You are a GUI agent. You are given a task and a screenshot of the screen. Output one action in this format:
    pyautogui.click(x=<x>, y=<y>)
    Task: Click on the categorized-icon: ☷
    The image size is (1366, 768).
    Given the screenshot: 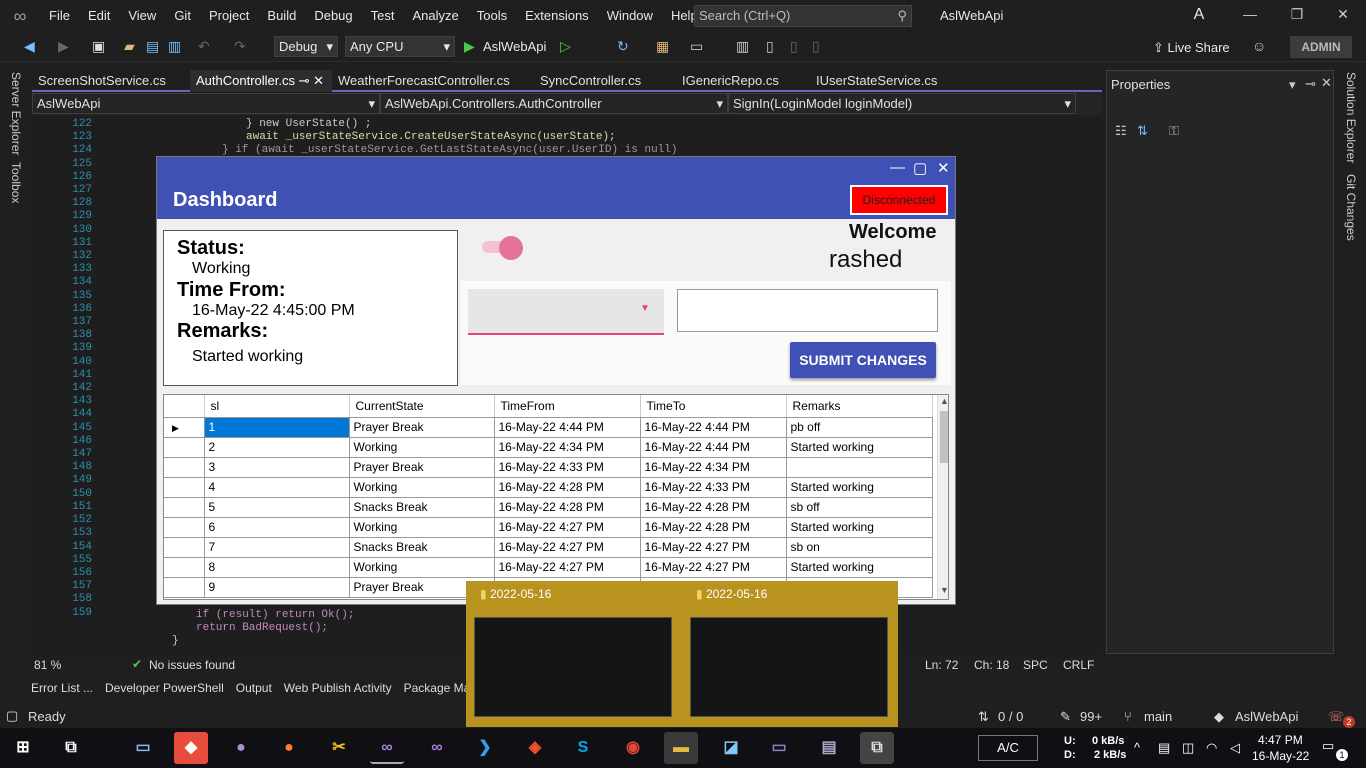 What is the action you would take?
    pyautogui.click(x=1121, y=131)
    